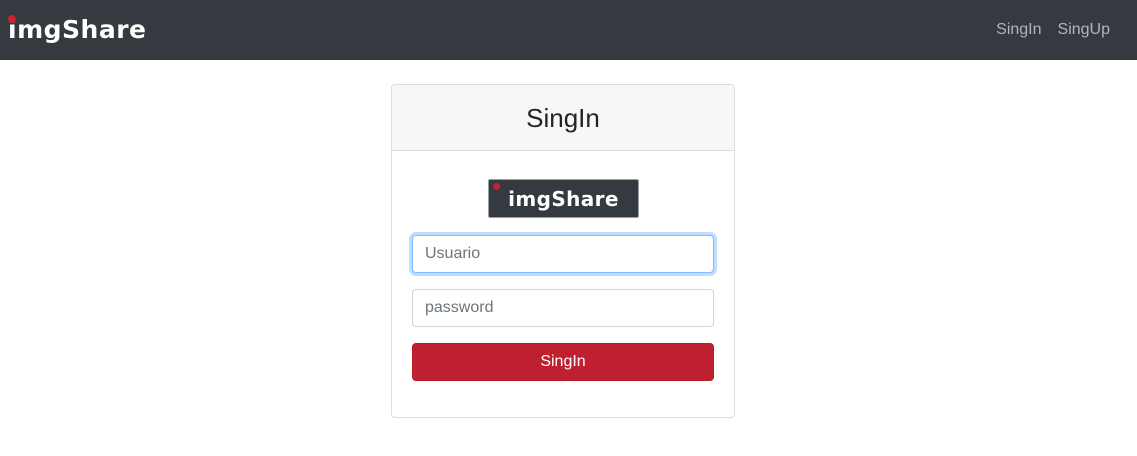  I want to click on logo-text: imgShare, so click(563, 198).